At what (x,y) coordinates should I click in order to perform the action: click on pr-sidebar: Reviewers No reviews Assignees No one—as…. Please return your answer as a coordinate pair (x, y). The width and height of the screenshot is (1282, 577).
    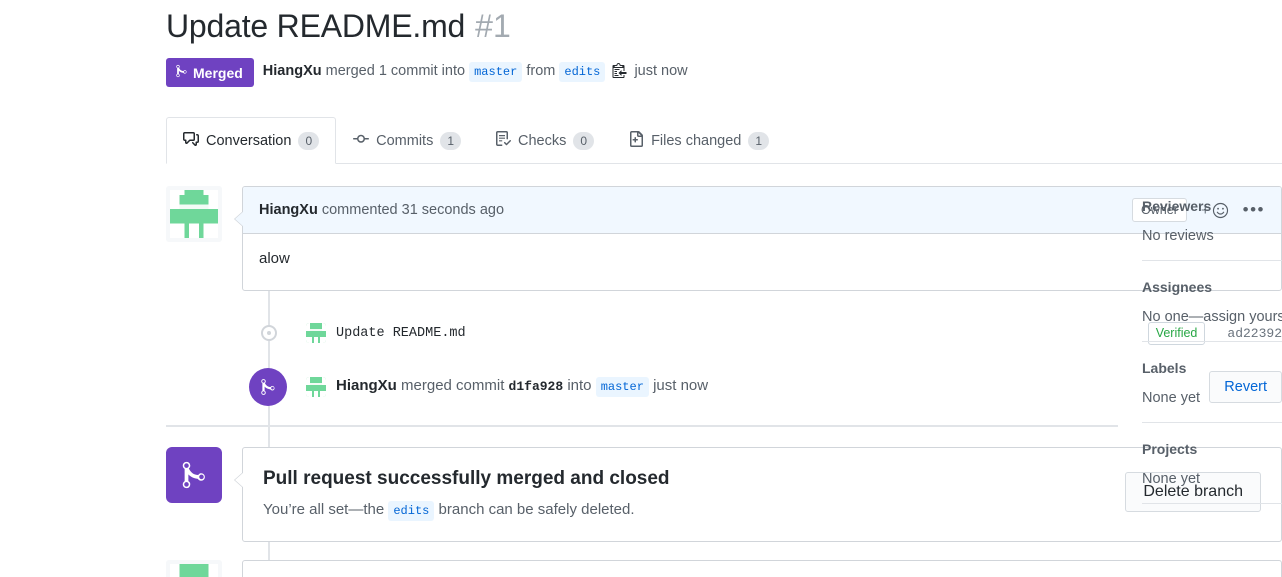
    Looking at the image, I should click on (1212, 358).